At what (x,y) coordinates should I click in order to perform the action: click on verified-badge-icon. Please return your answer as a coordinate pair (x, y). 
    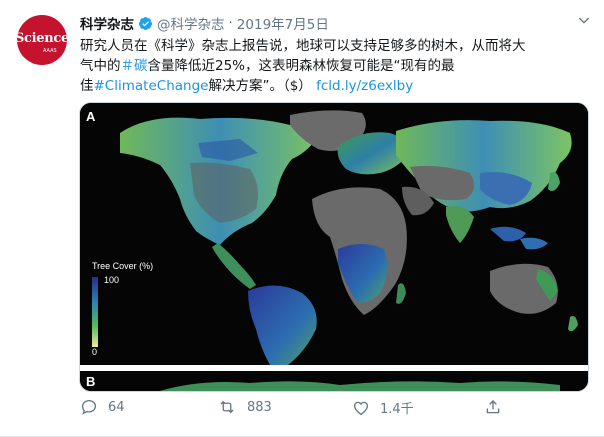
    Looking at the image, I should click on (145, 23).